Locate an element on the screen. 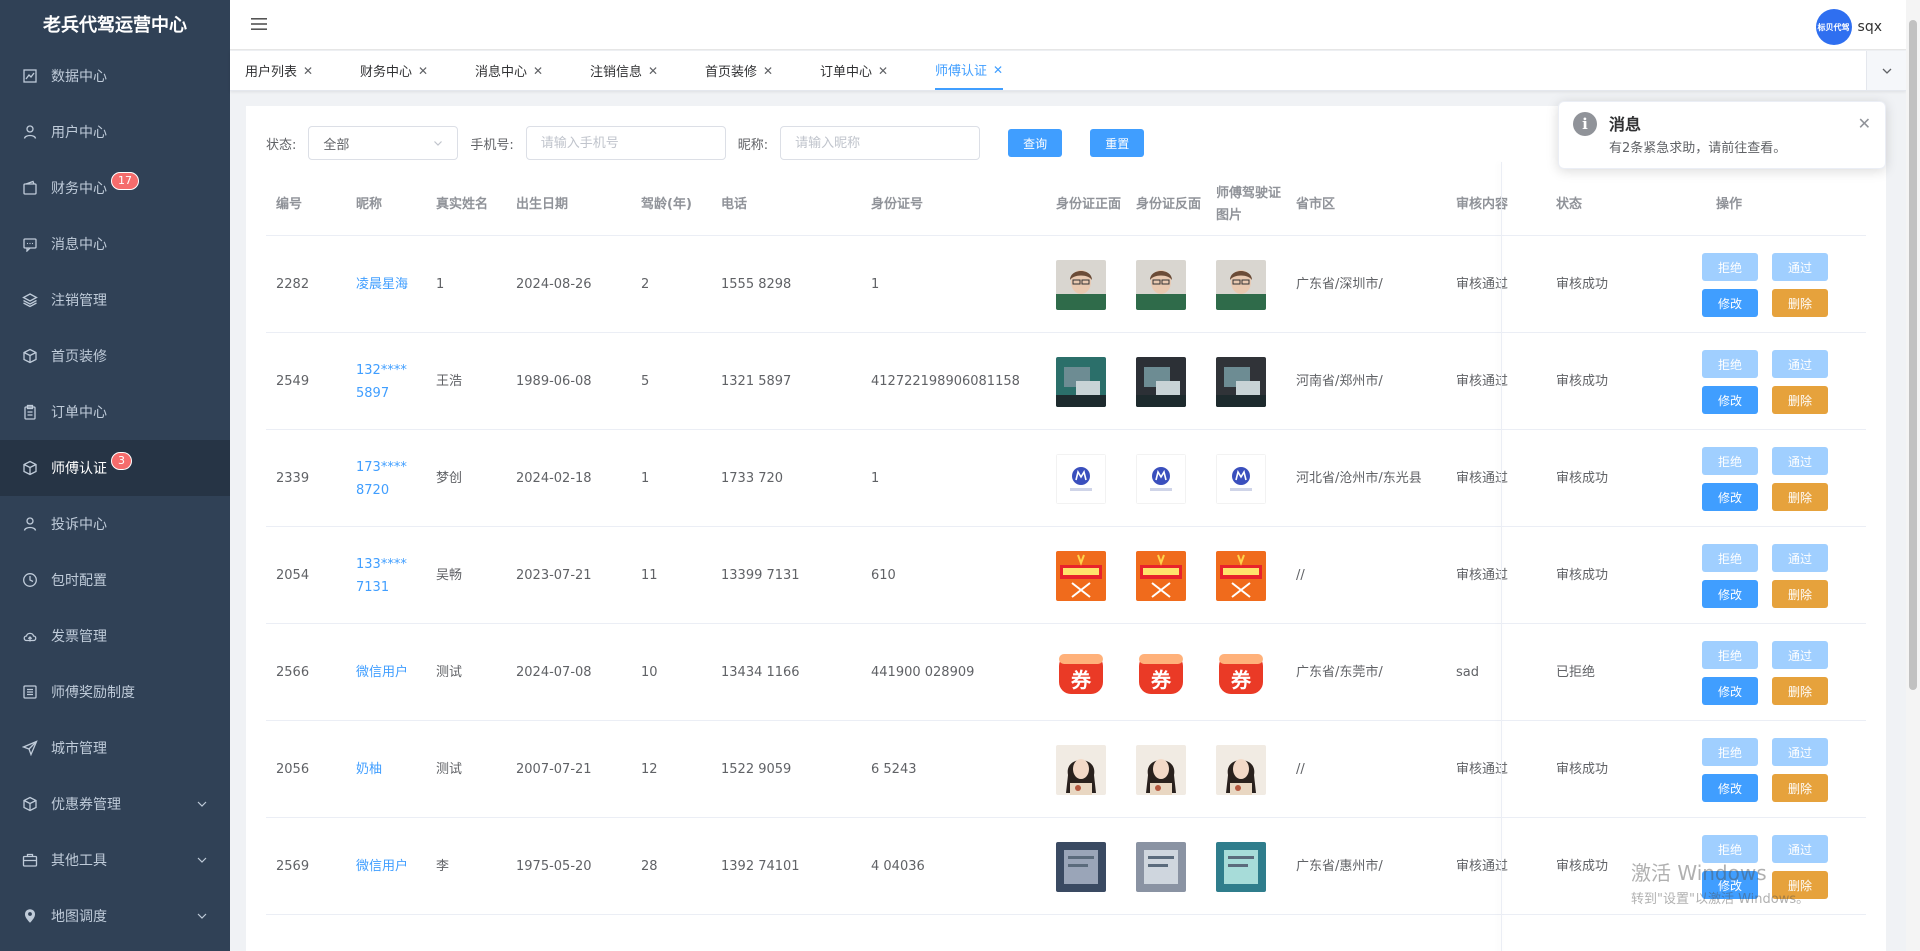 The width and height of the screenshot is (1920, 951). id-back-image: 券 is located at coordinates (1161, 672).